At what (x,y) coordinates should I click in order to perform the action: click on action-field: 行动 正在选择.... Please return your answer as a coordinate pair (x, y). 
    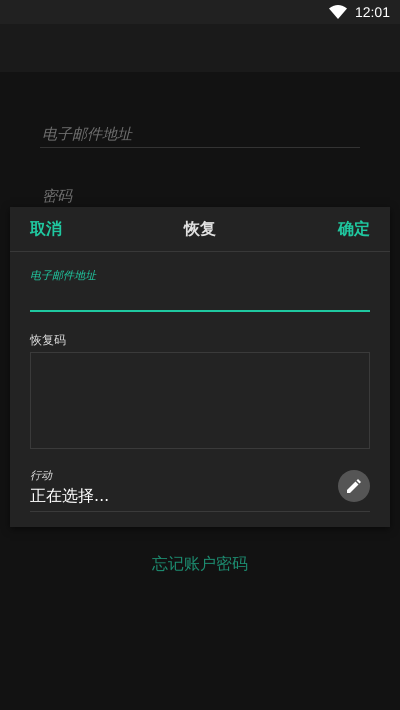
    Looking at the image, I should click on (200, 487).